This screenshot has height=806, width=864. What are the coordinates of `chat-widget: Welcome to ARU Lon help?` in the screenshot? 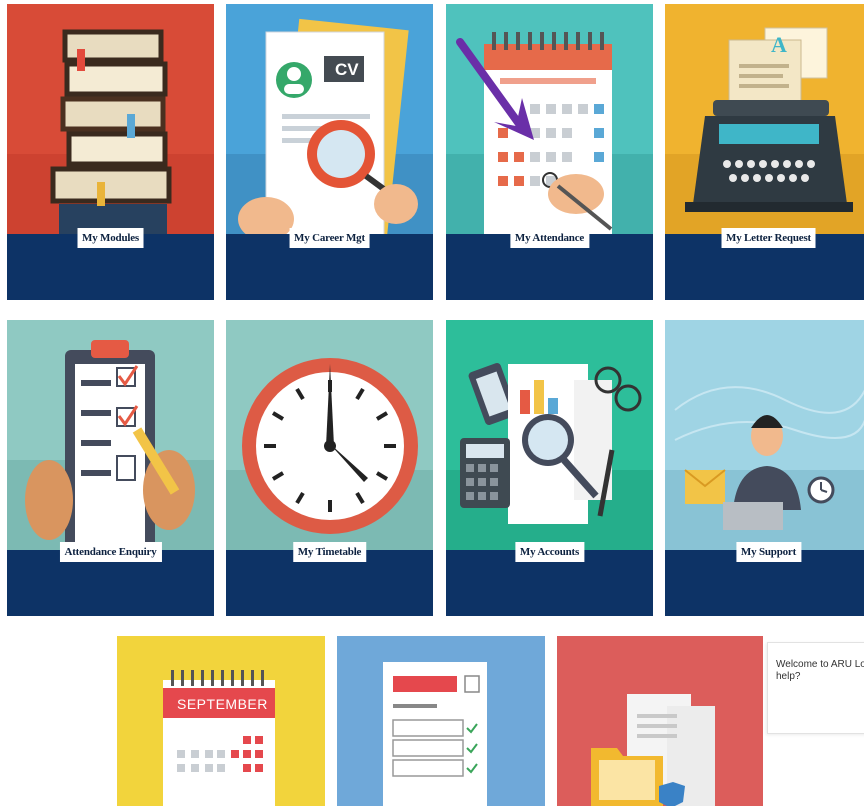 It's located at (815, 688).